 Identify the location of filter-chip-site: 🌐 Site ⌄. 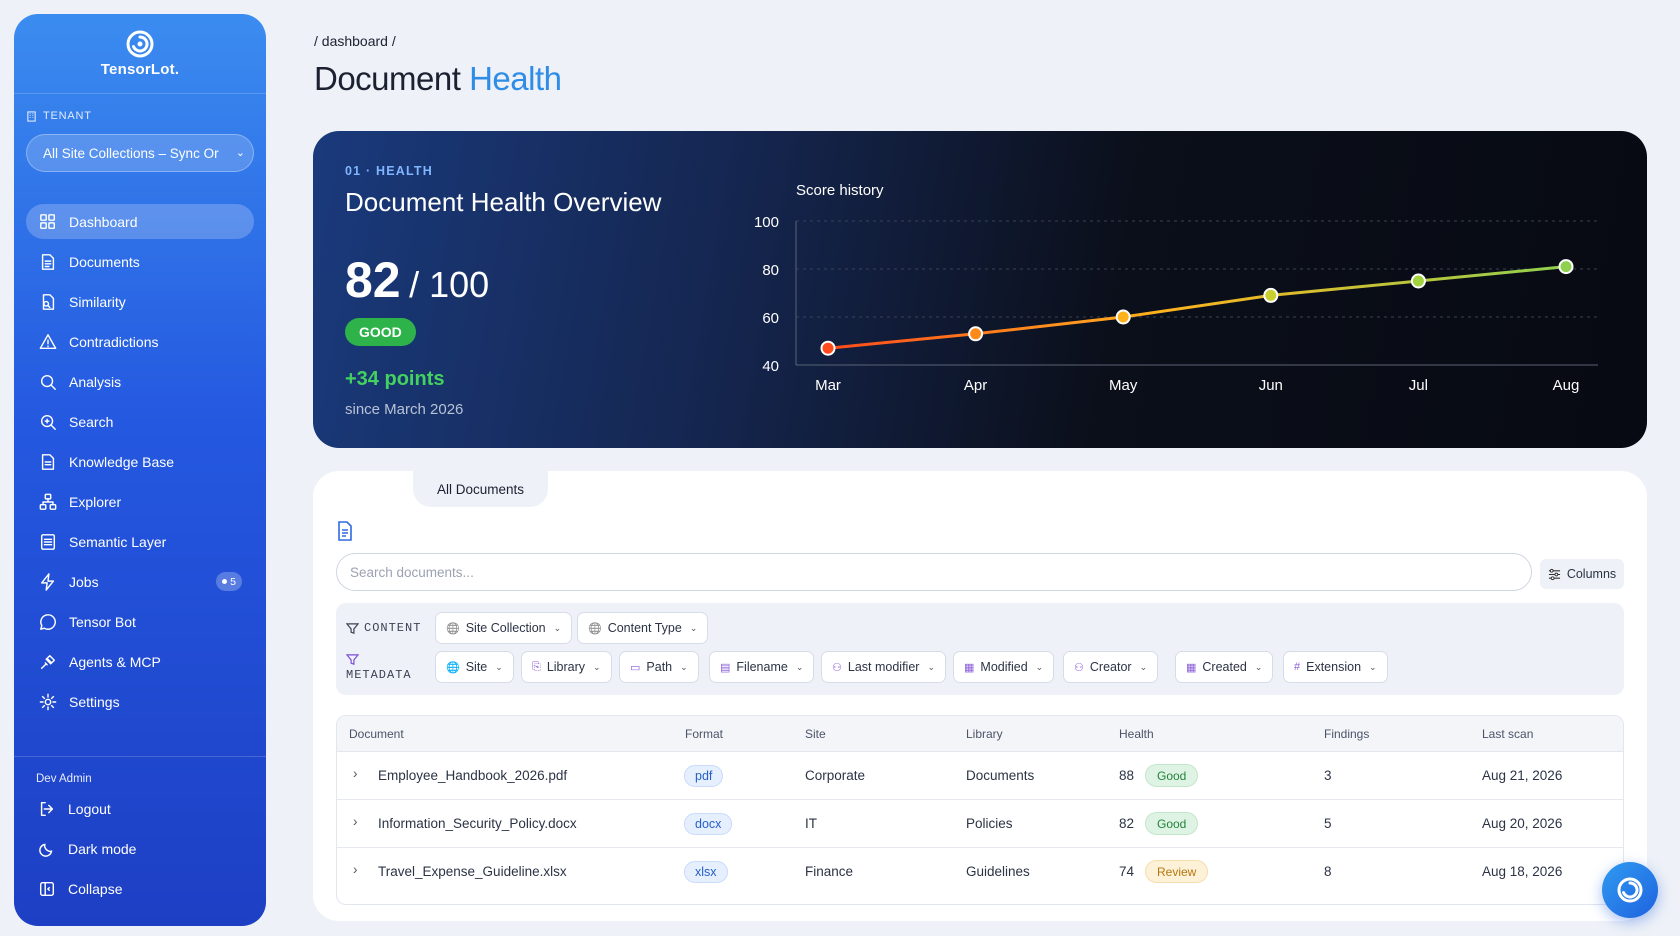
(474, 667).